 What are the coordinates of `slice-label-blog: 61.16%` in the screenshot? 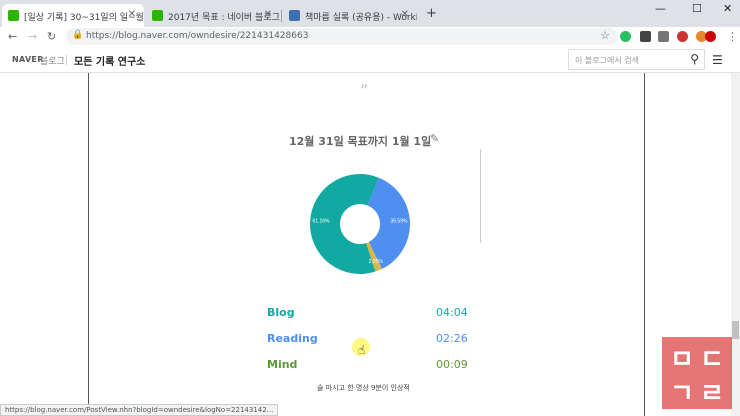 It's located at (322, 222).